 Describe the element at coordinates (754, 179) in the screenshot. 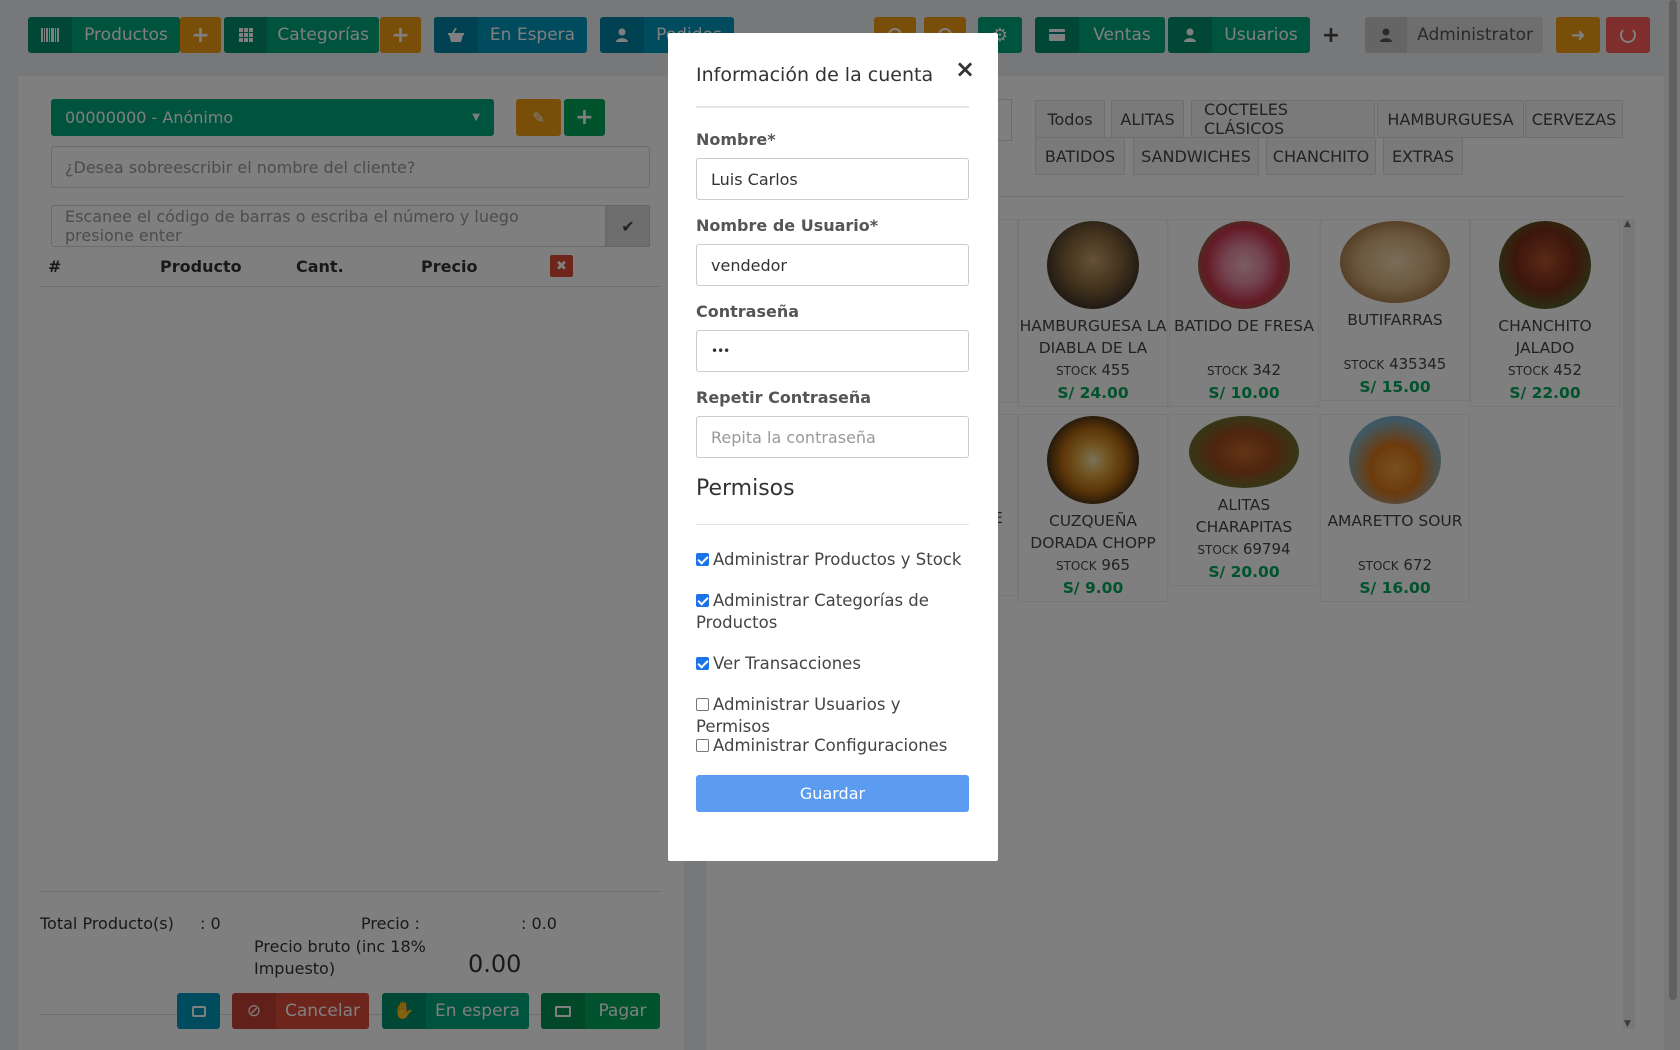

I see `nombre-value: Luis Carlos` at that location.